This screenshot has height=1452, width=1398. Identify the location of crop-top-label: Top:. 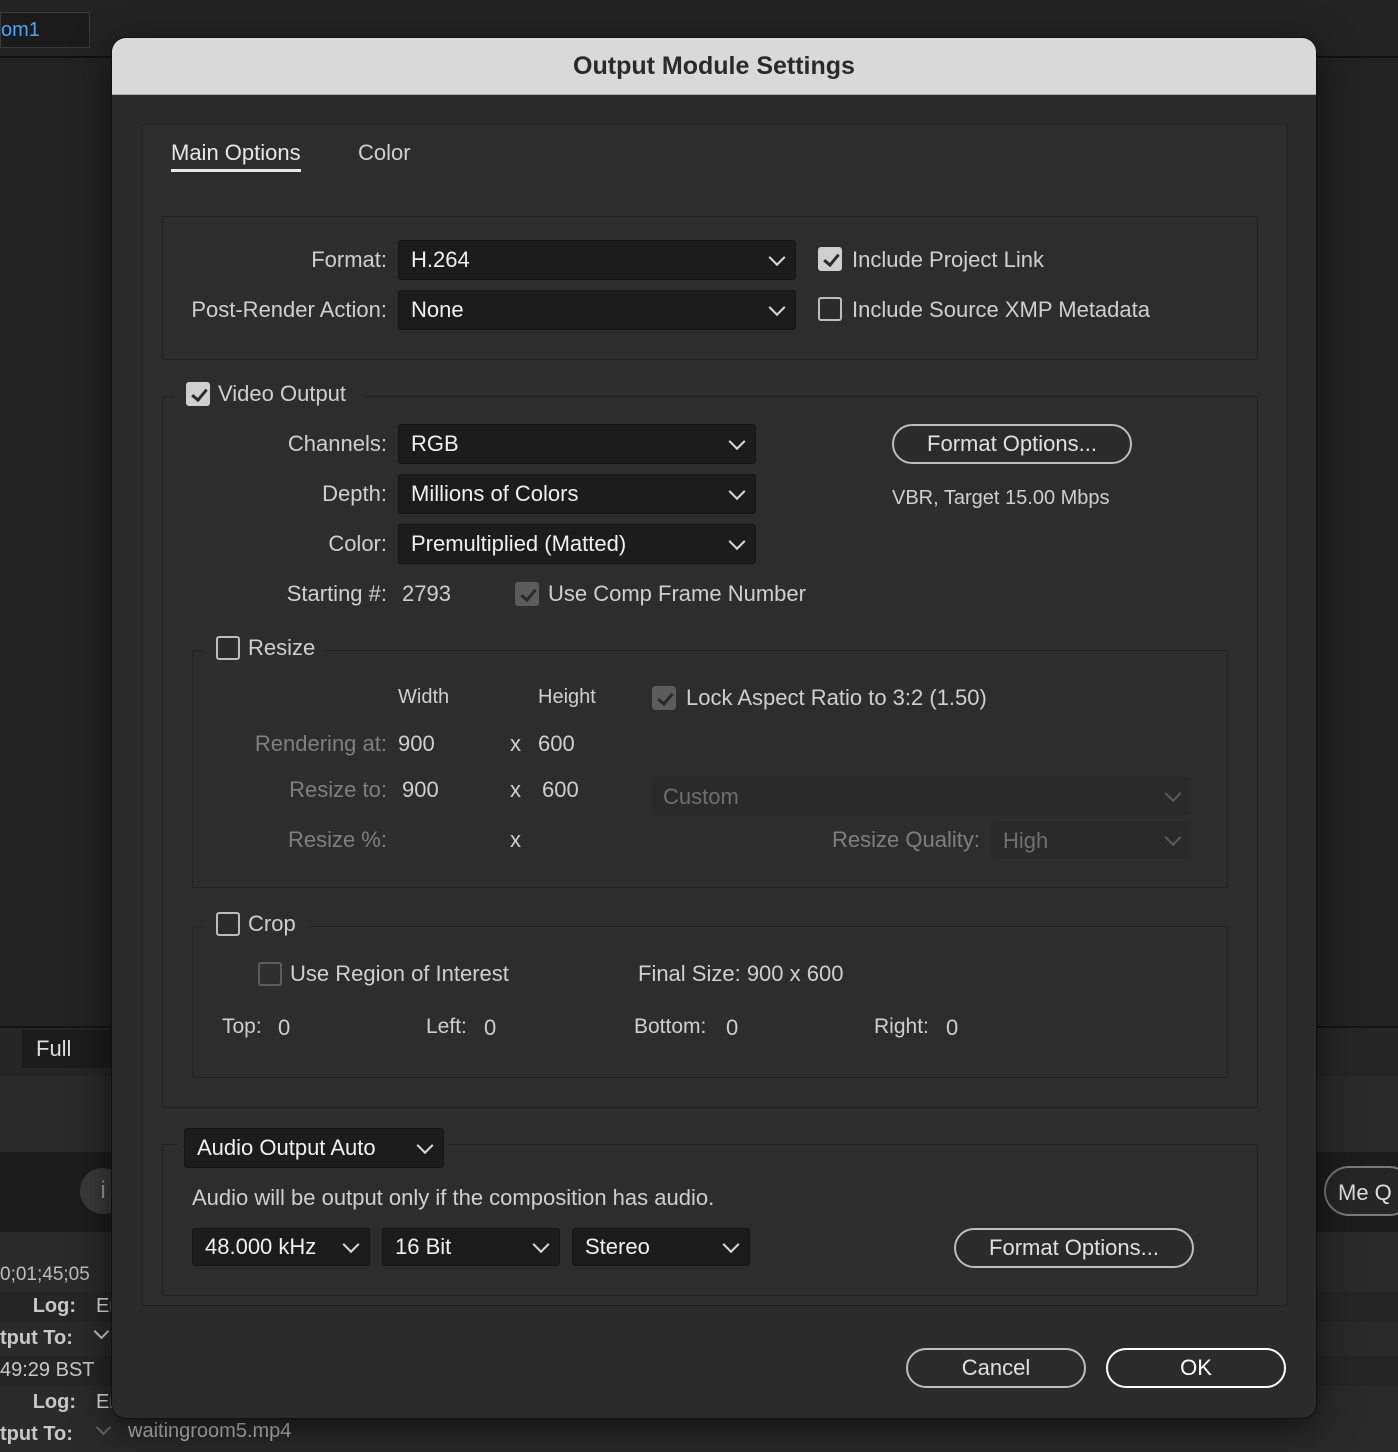
(242, 1026).